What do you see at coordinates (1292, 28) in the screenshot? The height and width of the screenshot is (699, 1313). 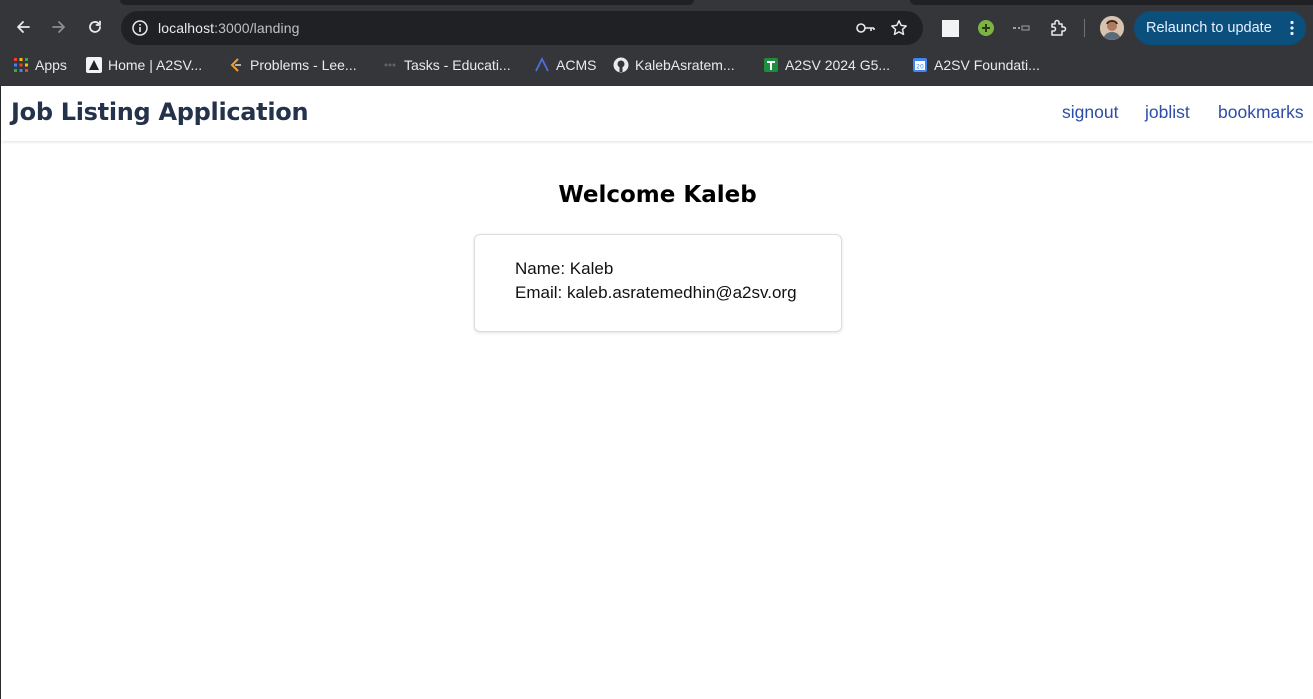 I see `kebab-menu-icon` at bounding box center [1292, 28].